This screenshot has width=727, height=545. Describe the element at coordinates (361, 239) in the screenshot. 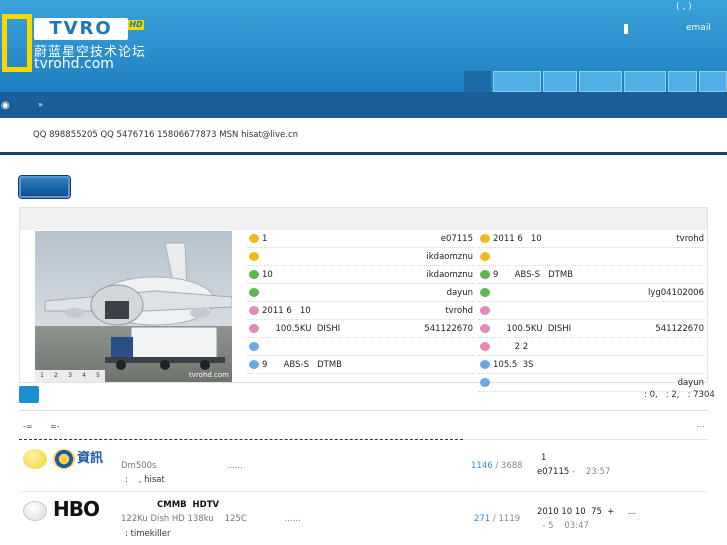

I see `thread-list-item: 1 e07115` at that location.